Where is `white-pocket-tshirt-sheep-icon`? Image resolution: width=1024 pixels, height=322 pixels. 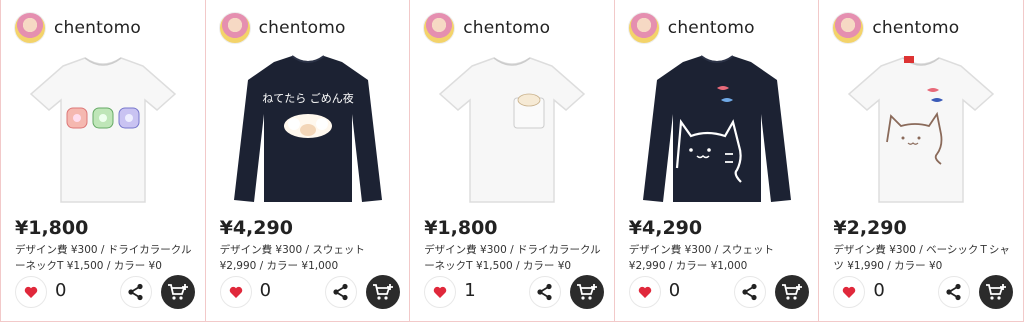 white-pocket-tshirt-sheep-icon is located at coordinates (512, 130).